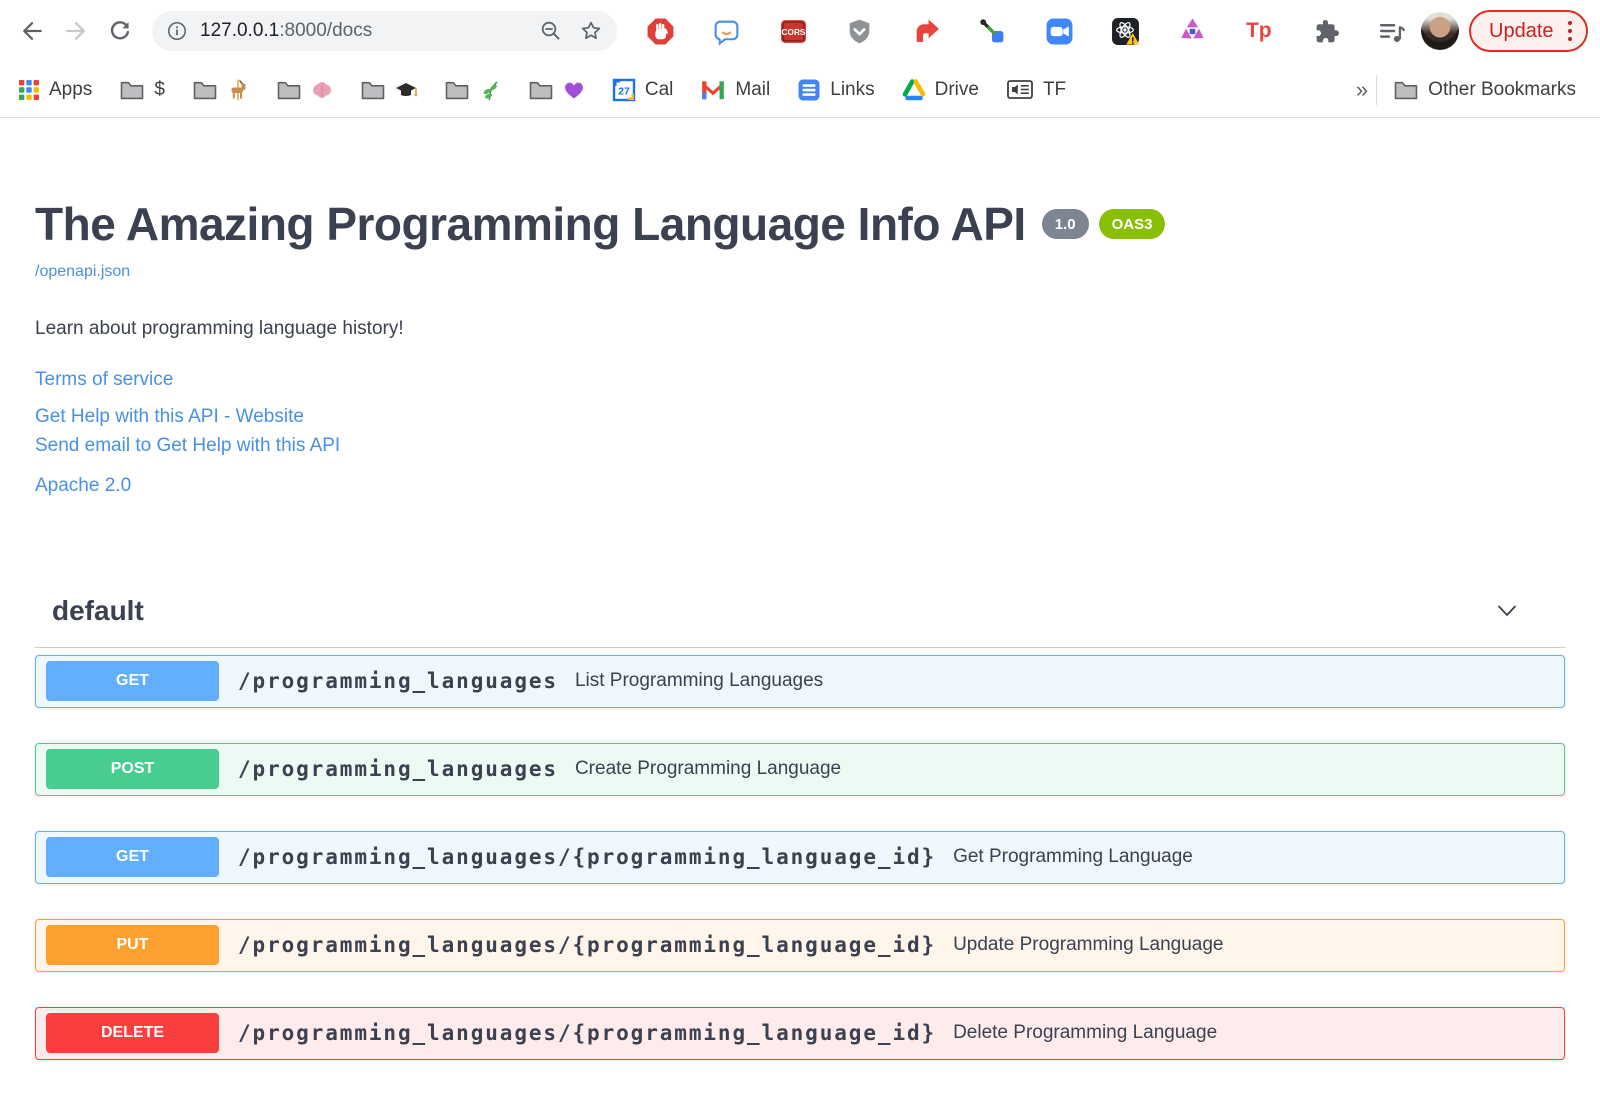 The width and height of the screenshot is (1600, 1119). I want to click on svg-text: CORS, so click(793, 32).